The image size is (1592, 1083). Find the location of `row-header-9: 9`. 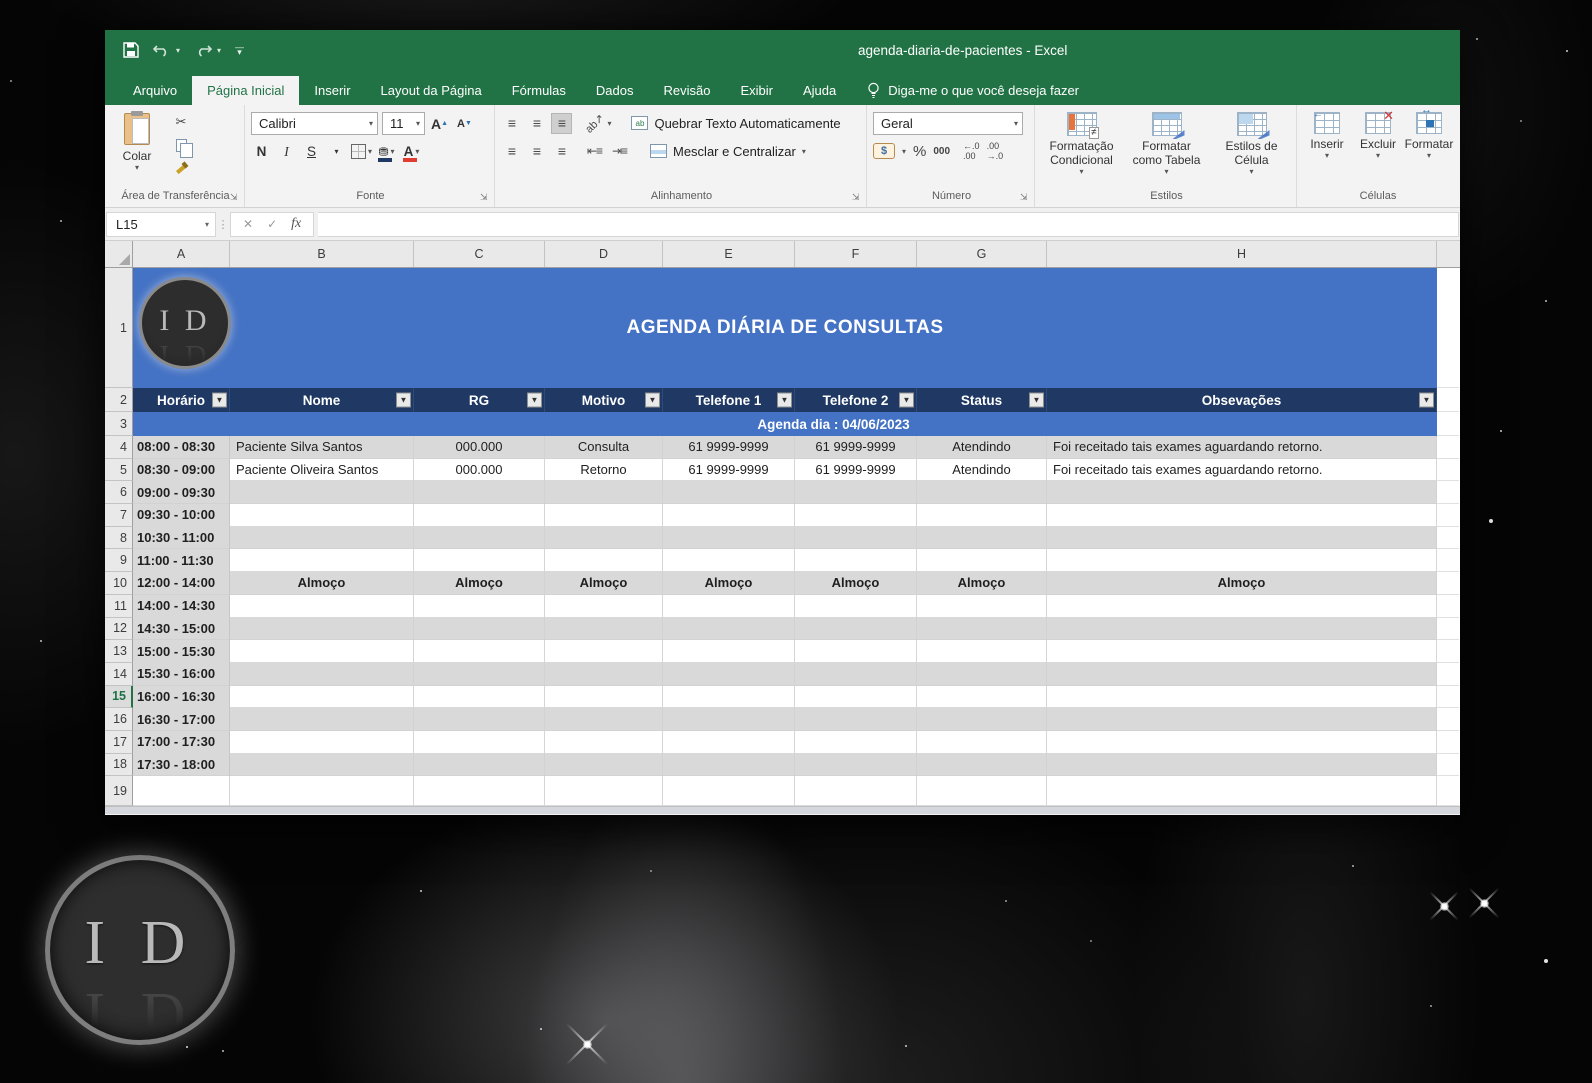

row-header-9: 9 is located at coordinates (119, 561).